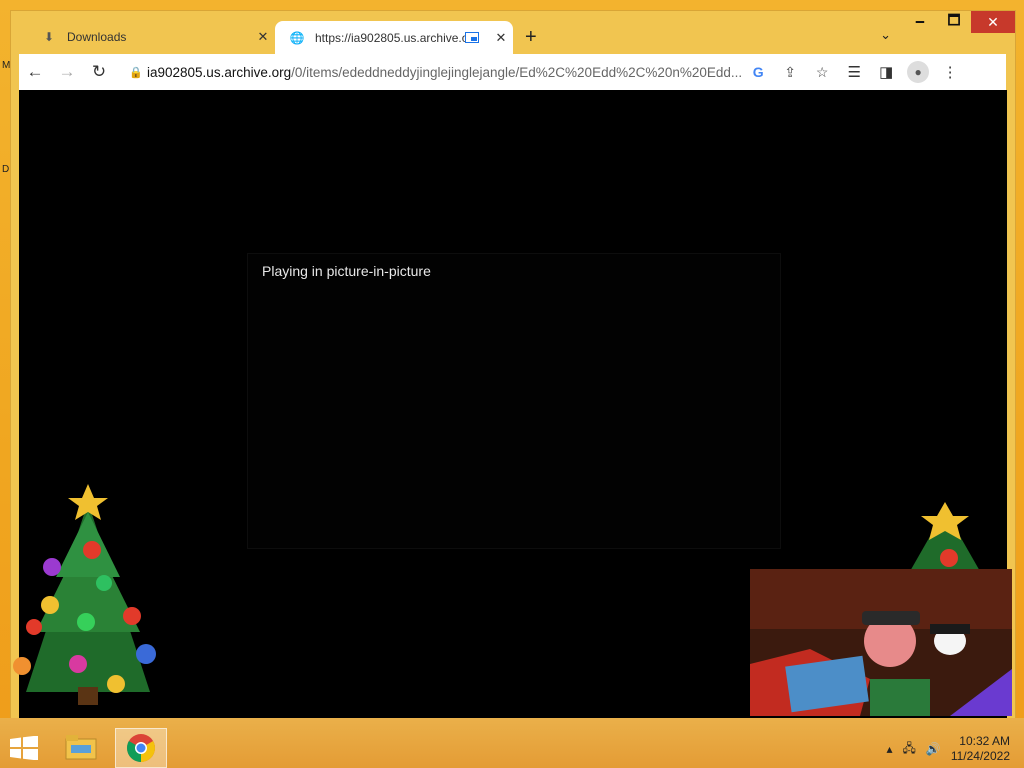 The height and width of the screenshot is (768, 1024). Describe the element at coordinates (84, 594) in the screenshot. I see `christmas-tree-left` at that location.